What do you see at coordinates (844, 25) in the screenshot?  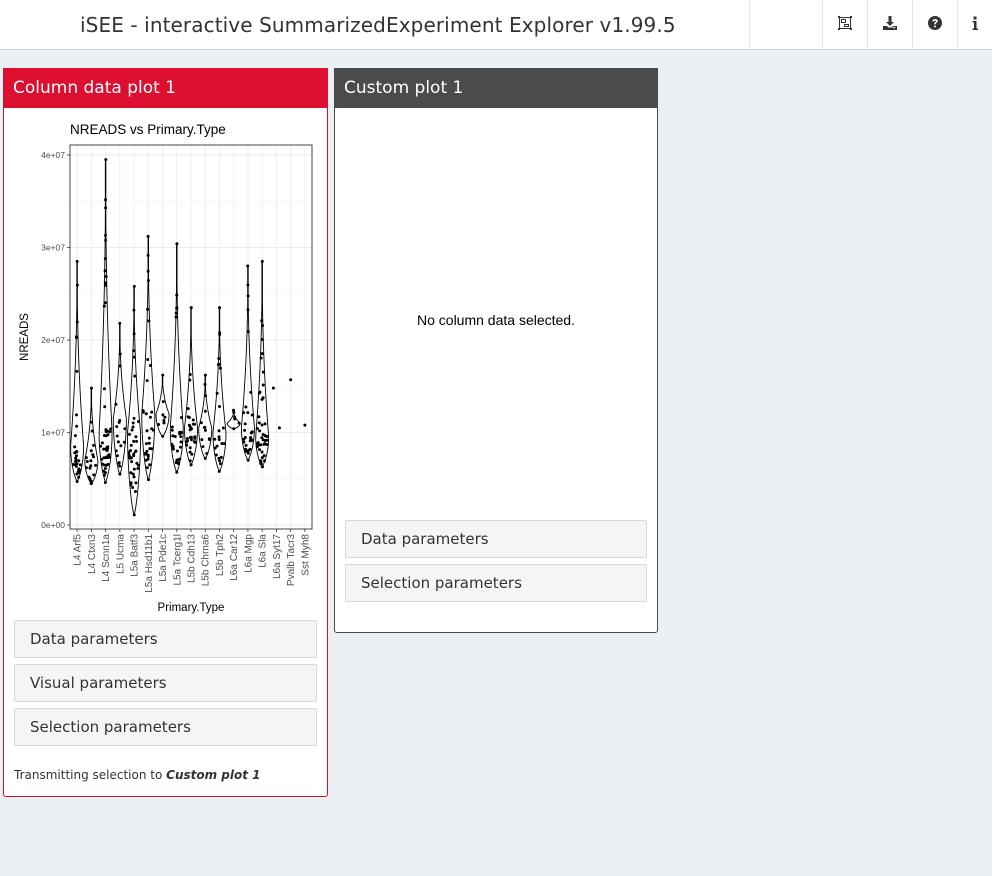 I see `organize-panels-button` at bounding box center [844, 25].